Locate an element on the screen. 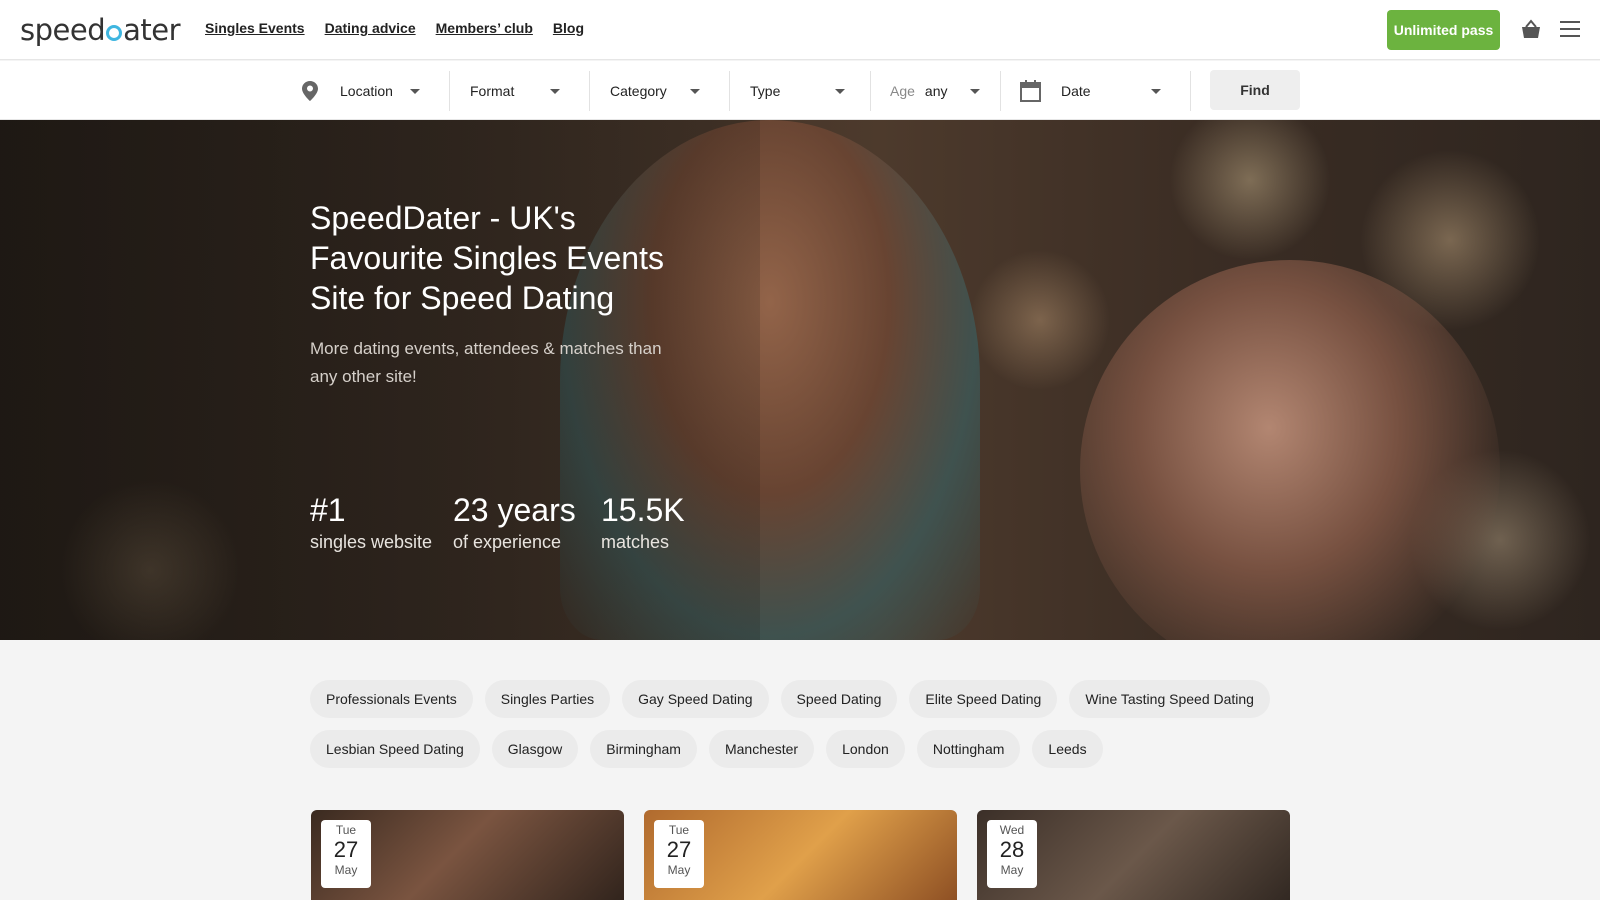 The image size is (1600, 900). stat-value: #1 is located at coordinates (328, 510).